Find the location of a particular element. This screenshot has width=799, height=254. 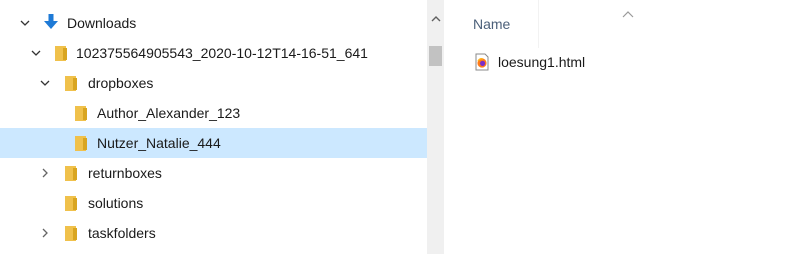

tree-item-downloads: Downloads is located at coordinates (213, 23).